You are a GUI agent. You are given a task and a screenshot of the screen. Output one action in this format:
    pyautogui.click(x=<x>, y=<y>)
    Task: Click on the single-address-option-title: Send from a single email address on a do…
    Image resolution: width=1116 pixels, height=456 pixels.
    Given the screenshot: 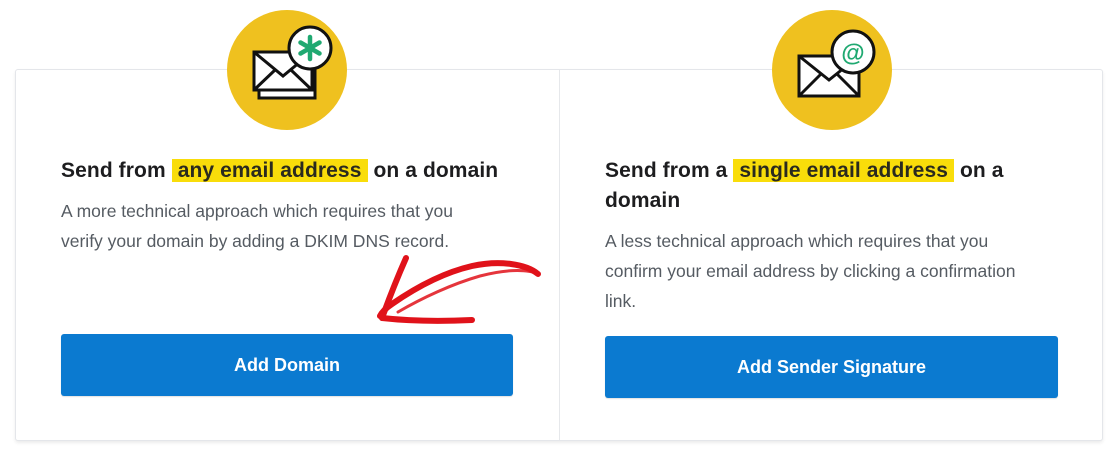 What is the action you would take?
    pyautogui.click(x=830, y=186)
    